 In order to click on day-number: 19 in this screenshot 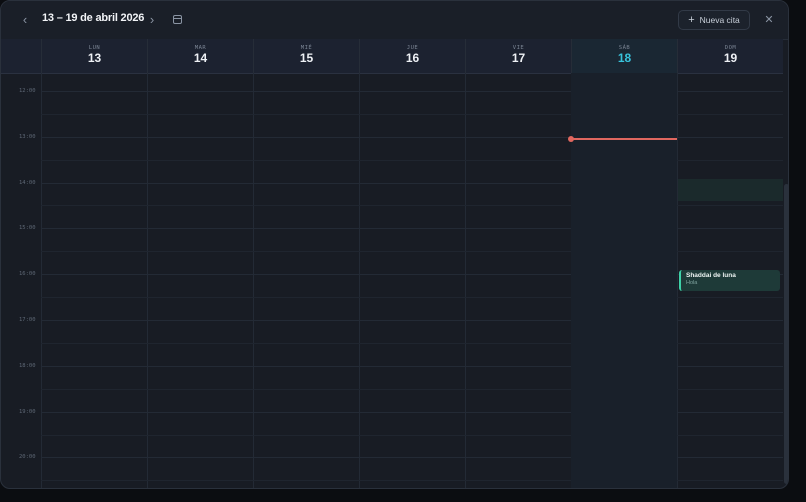, I will do `click(730, 58)`.